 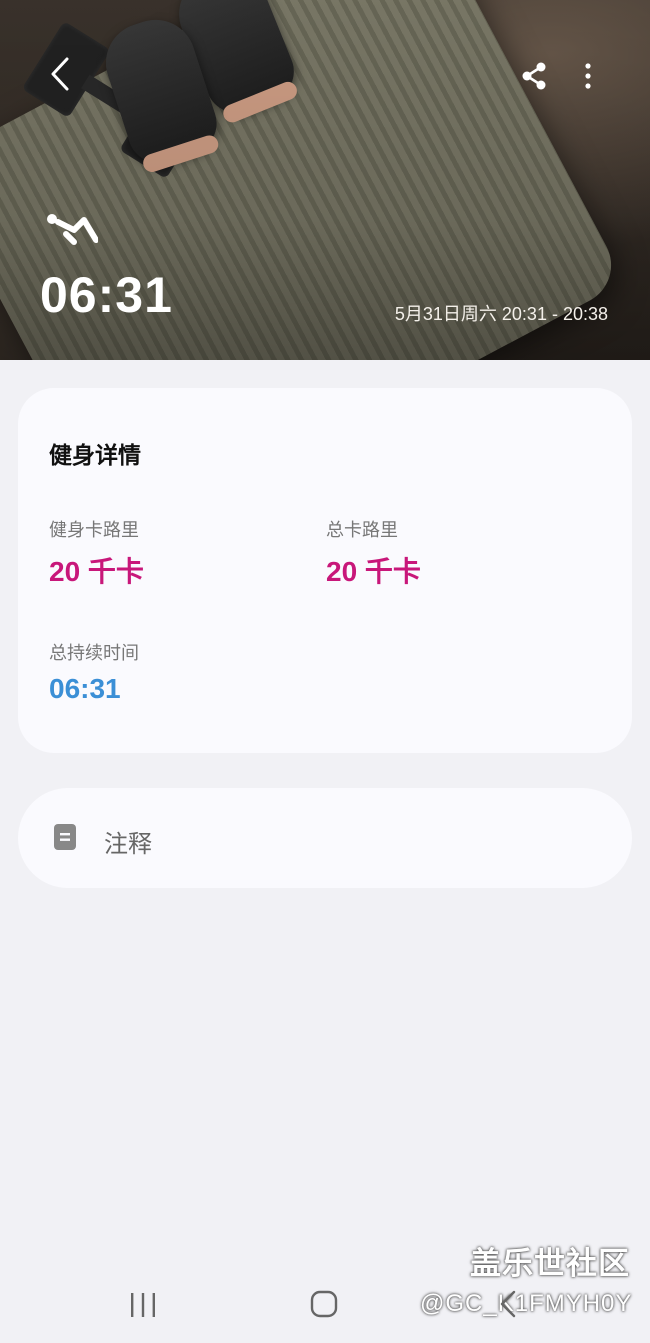 I want to click on metric-total-calories: 总卡路里 20 千卡, so click(x=373, y=553).